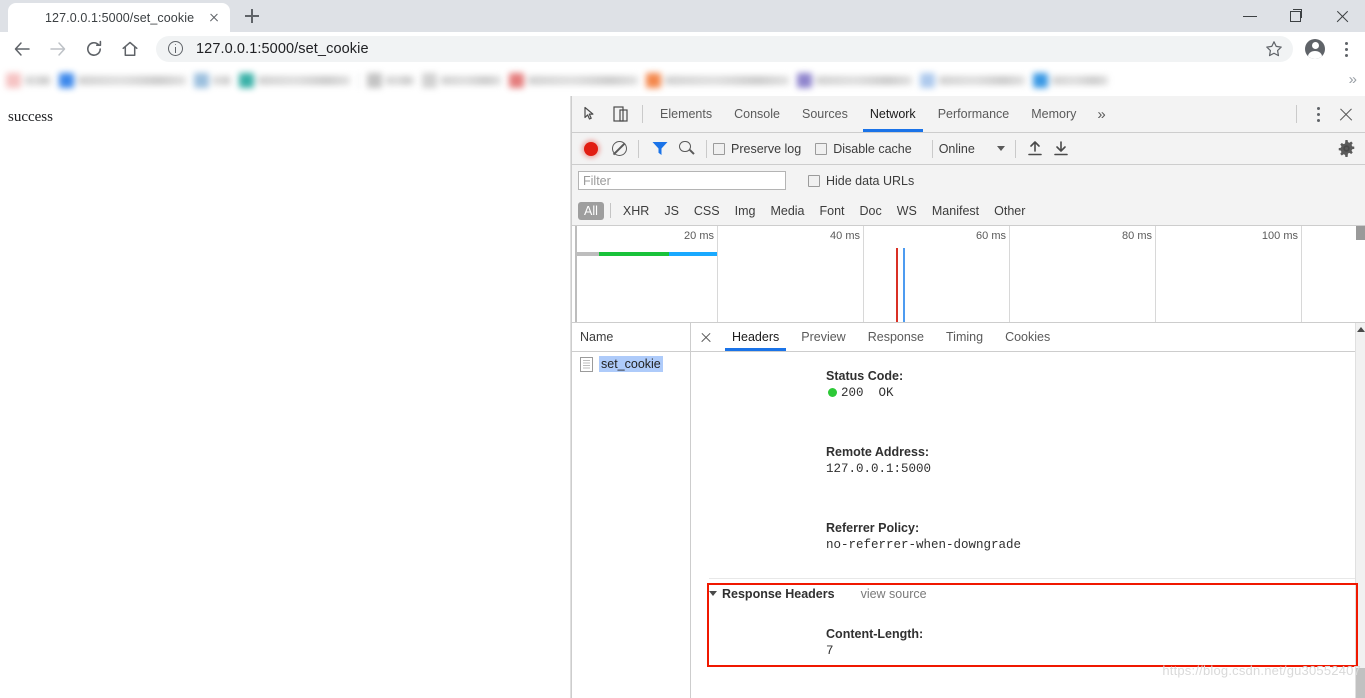  What do you see at coordinates (955, 211) in the screenshot?
I see `type-filter-manifest: Manifest` at bounding box center [955, 211].